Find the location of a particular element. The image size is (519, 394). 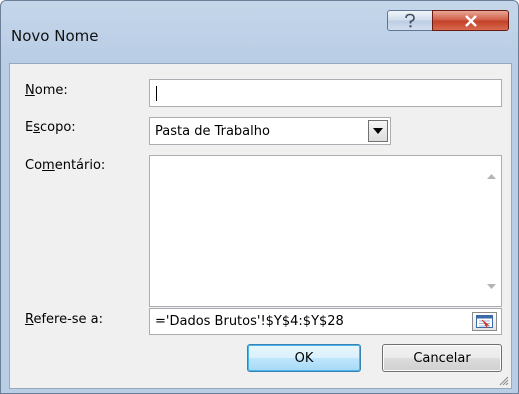

comment-label-text: Comentário: is located at coordinates (65, 165).